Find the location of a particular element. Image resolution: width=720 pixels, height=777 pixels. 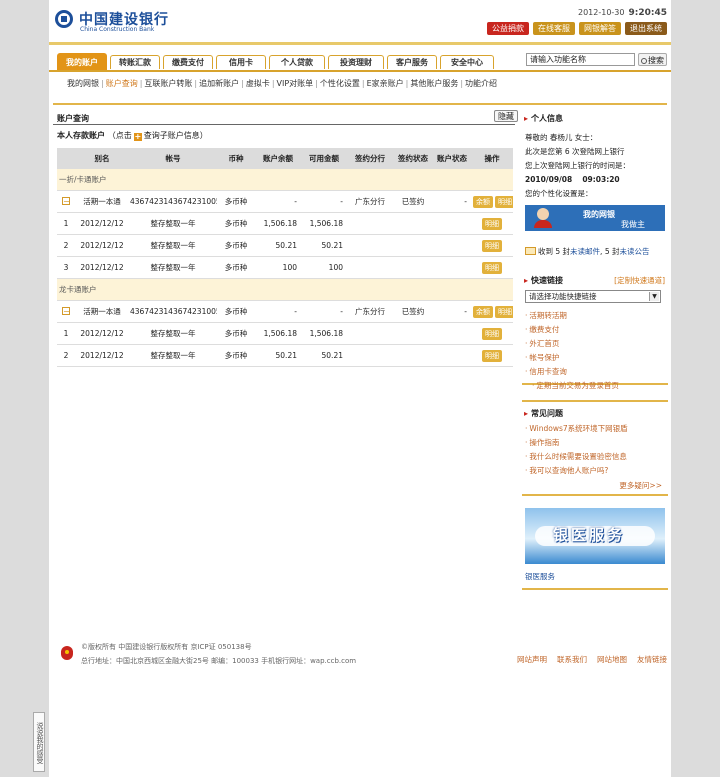

donation-button: 公益捐款 is located at coordinates (508, 28).